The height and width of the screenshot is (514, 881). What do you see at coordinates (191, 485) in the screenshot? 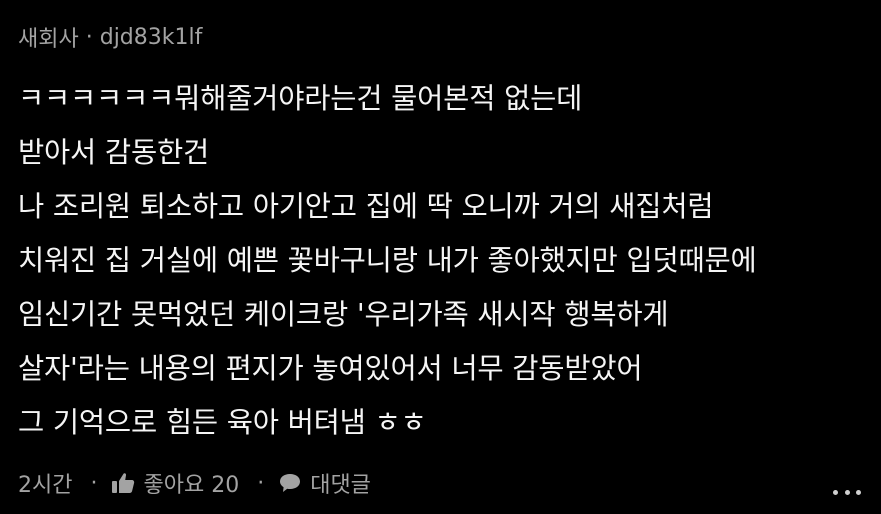
I see `like-count-label: 좋아요 20` at bounding box center [191, 485].